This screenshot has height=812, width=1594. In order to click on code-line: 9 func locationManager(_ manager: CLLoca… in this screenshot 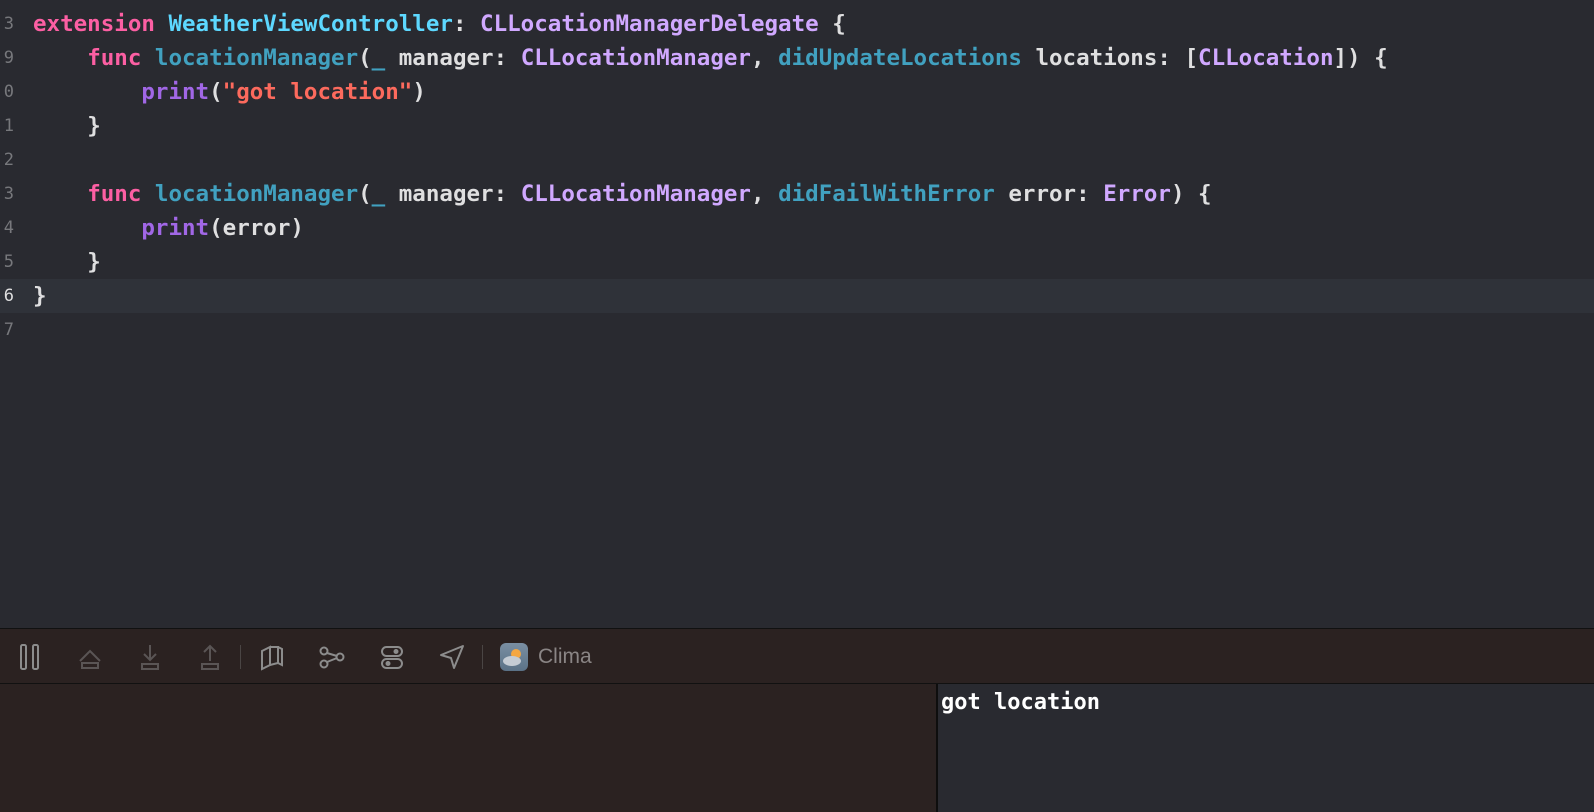, I will do `click(797, 58)`.